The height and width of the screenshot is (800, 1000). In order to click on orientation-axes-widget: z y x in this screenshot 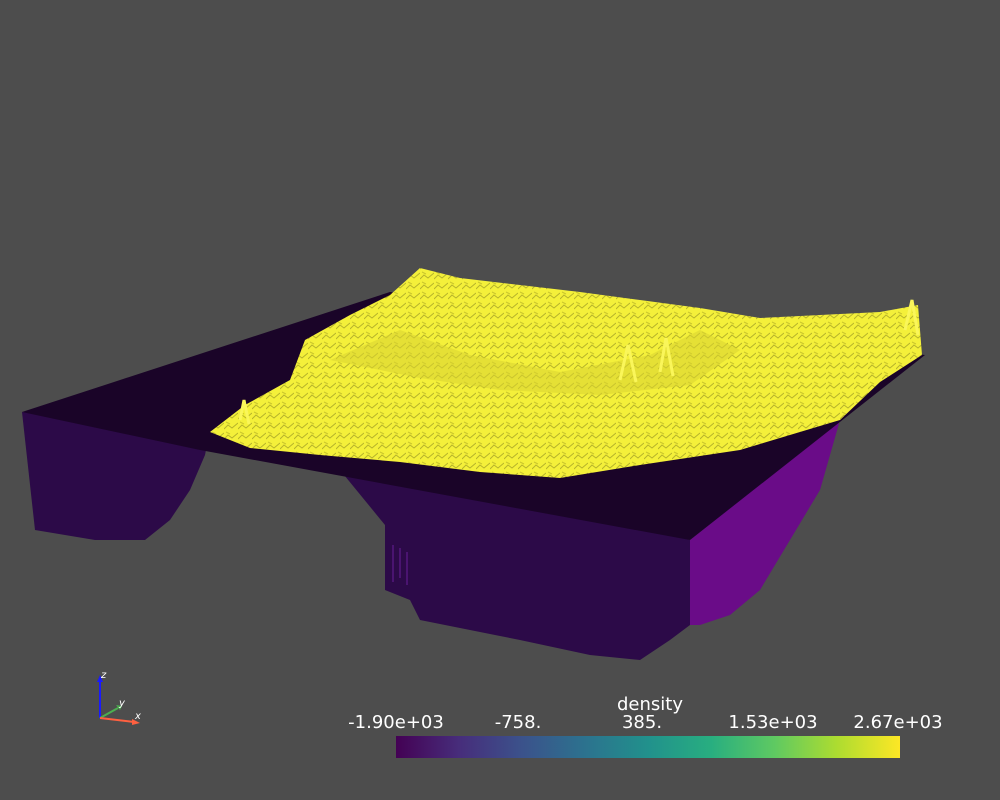, I will do `click(119, 697)`.